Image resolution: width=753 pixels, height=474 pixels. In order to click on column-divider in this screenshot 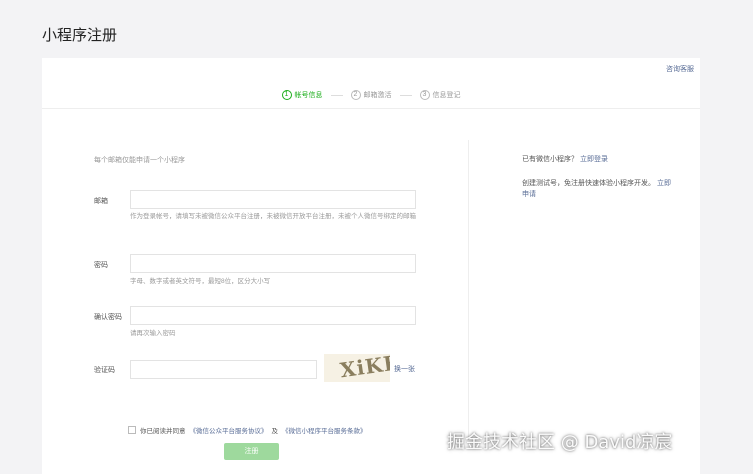, I will do `click(468, 290)`.